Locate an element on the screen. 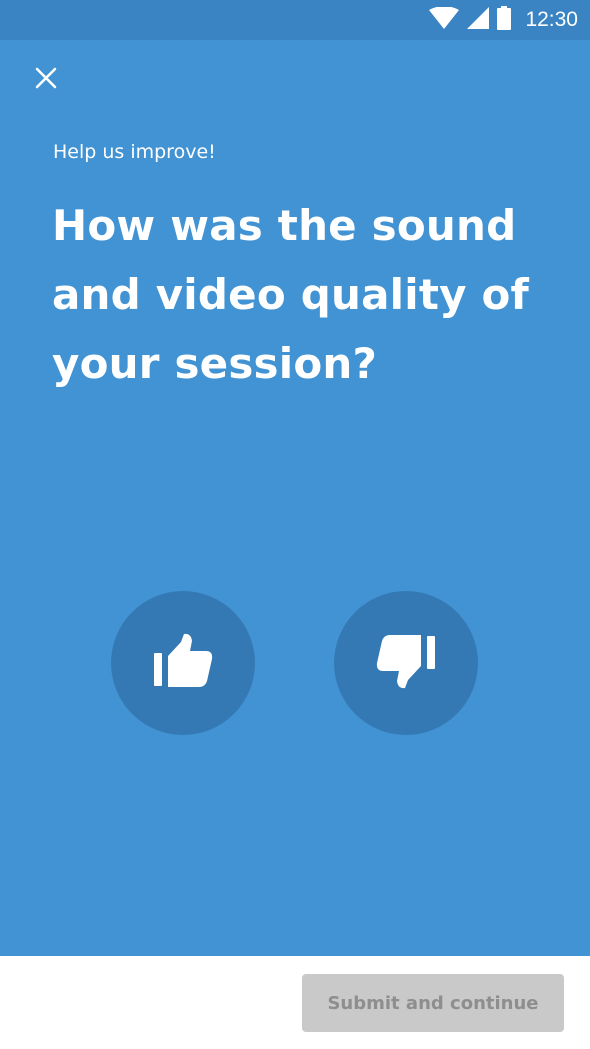 The image size is (590, 1049). status-time: 12:30 is located at coordinates (551, 19).